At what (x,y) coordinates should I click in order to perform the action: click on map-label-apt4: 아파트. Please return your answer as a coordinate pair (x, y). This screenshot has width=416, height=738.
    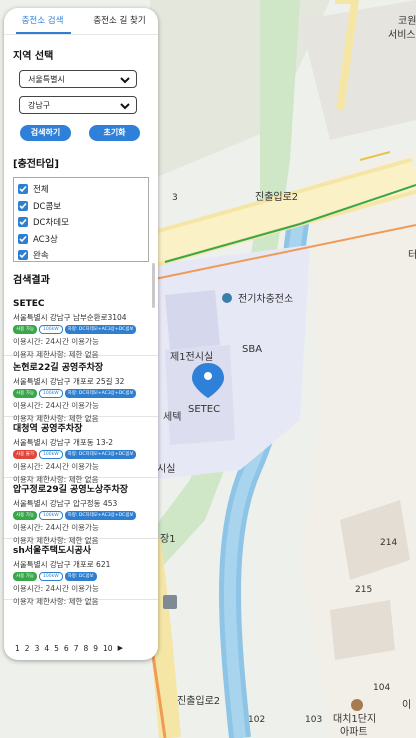
    Looking at the image, I should click on (354, 732).